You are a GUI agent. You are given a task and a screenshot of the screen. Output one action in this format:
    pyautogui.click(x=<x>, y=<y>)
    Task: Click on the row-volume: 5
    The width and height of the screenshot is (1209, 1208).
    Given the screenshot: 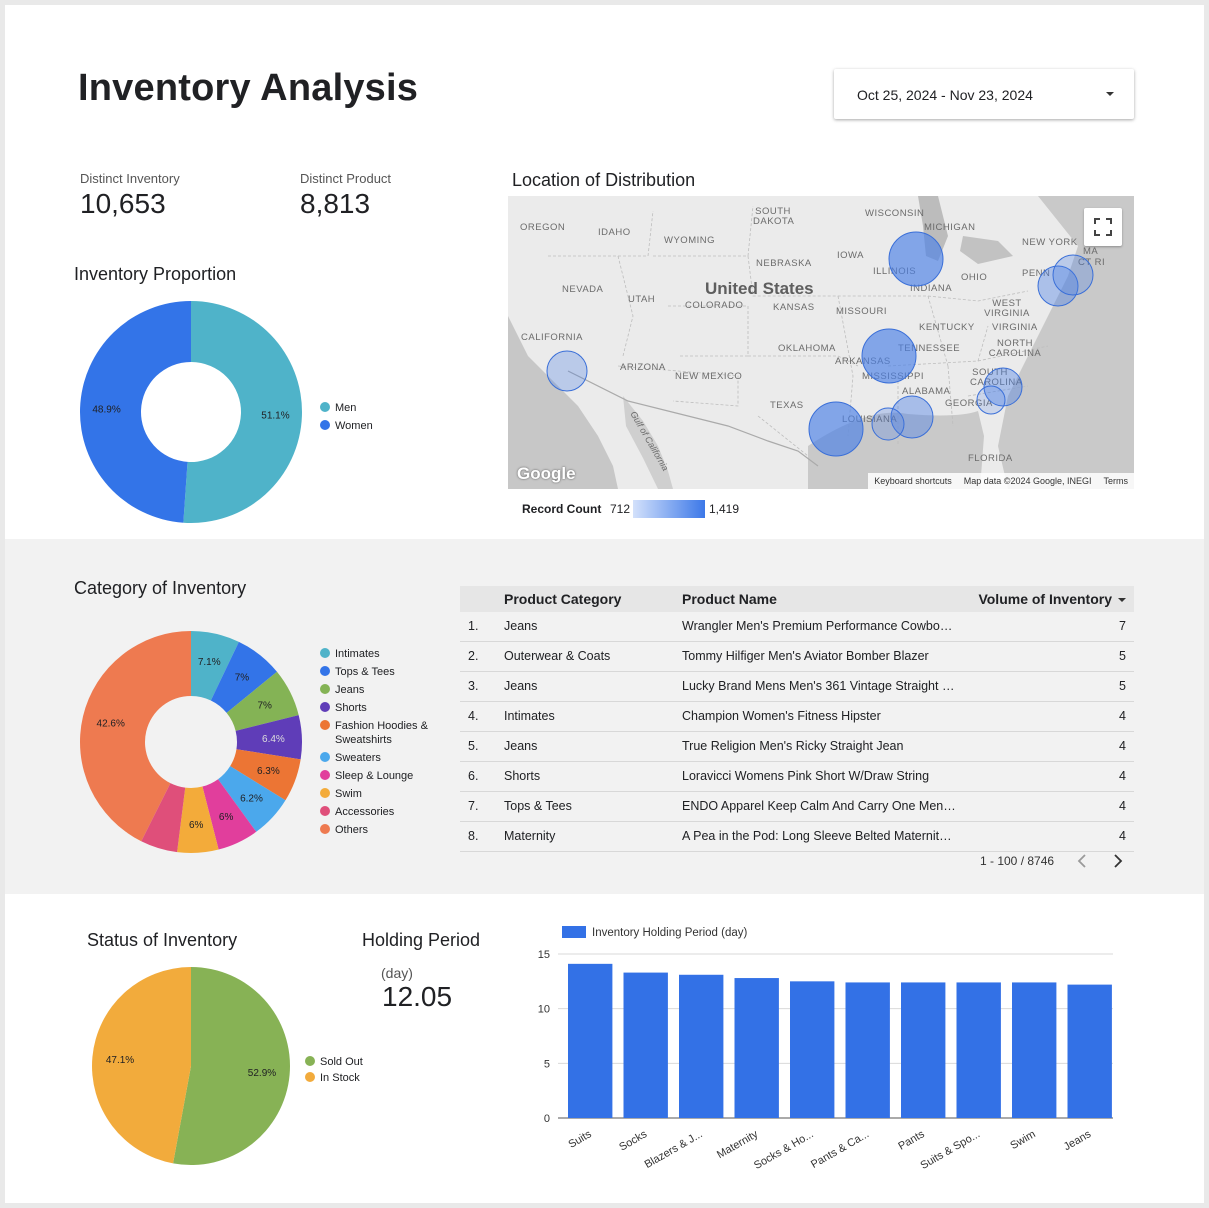 What is the action you would take?
    pyautogui.click(x=1122, y=656)
    